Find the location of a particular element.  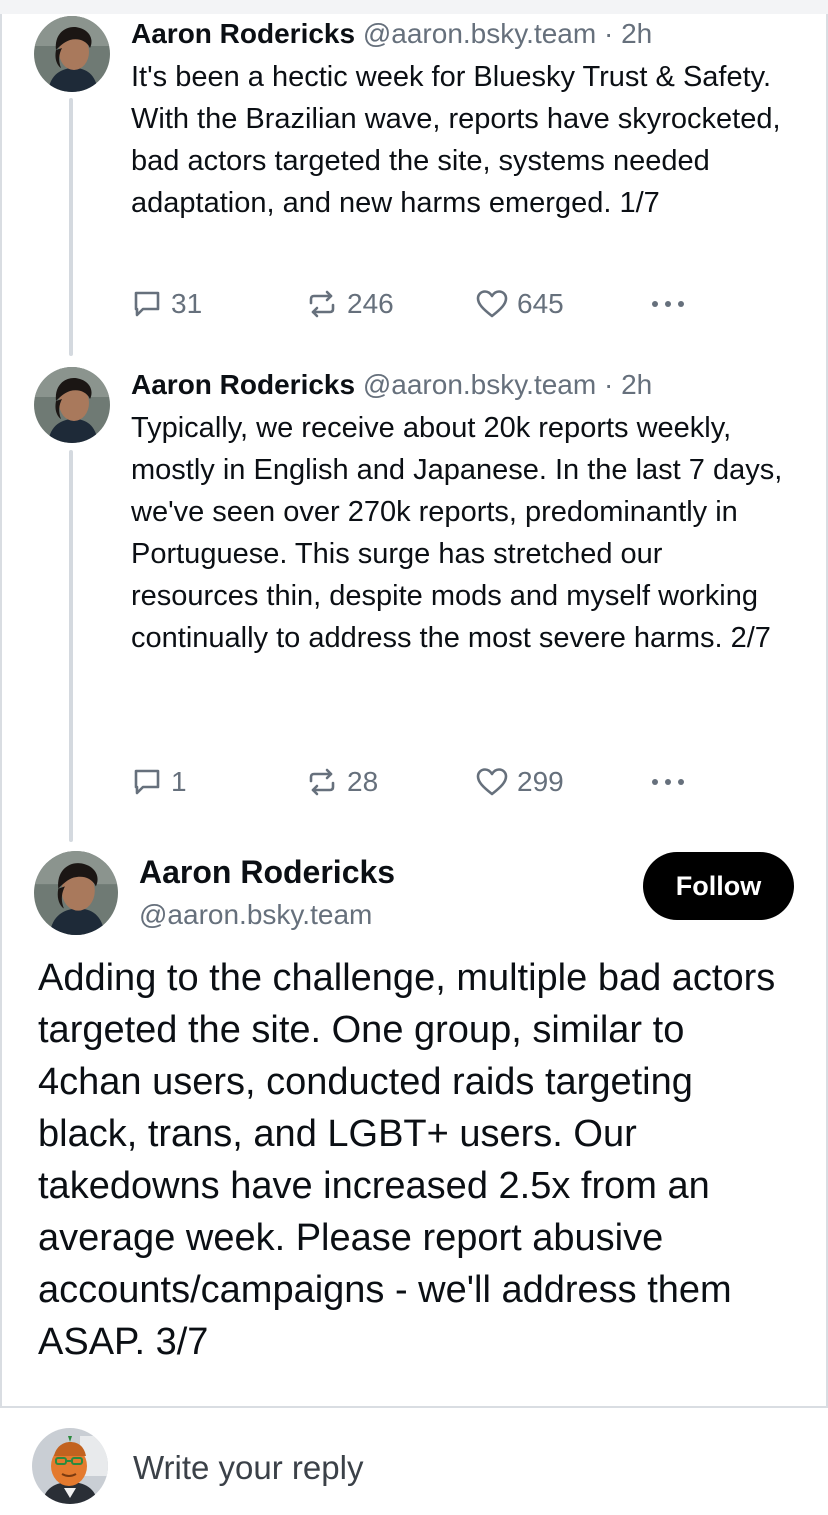

reply-count: 1 is located at coordinates (179, 781).